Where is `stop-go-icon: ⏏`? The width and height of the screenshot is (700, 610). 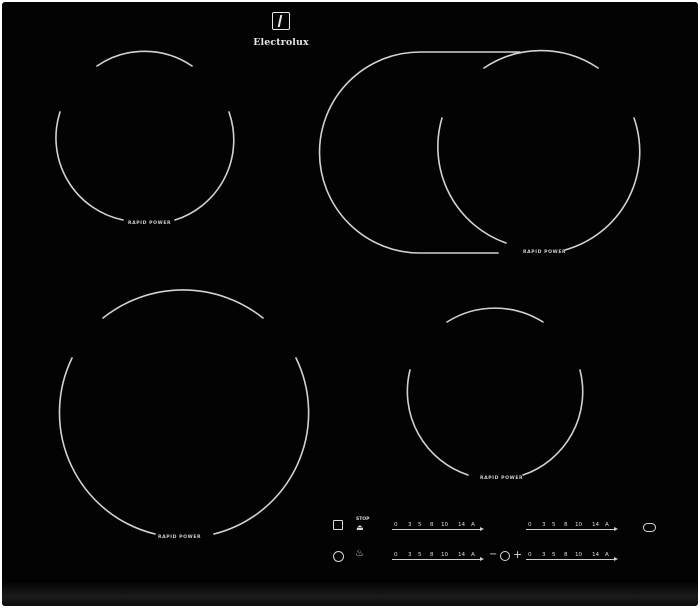 stop-go-icon: ⏏ is located at coordinates (360, 528).